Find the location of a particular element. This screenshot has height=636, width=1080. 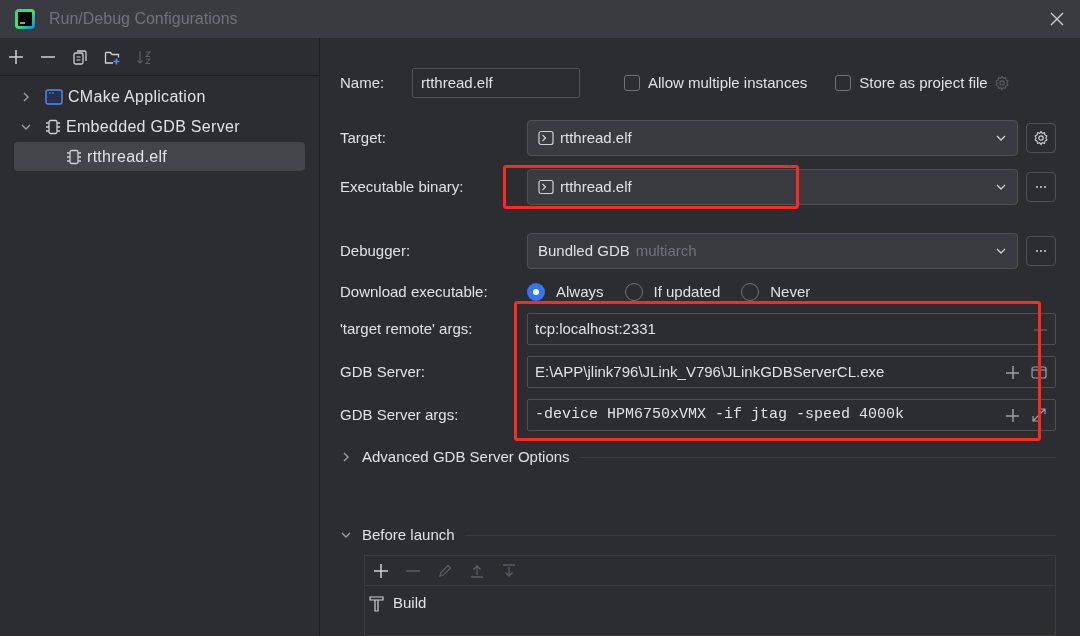

field-label: GDB Server args: is located at coordinates (400, 414).